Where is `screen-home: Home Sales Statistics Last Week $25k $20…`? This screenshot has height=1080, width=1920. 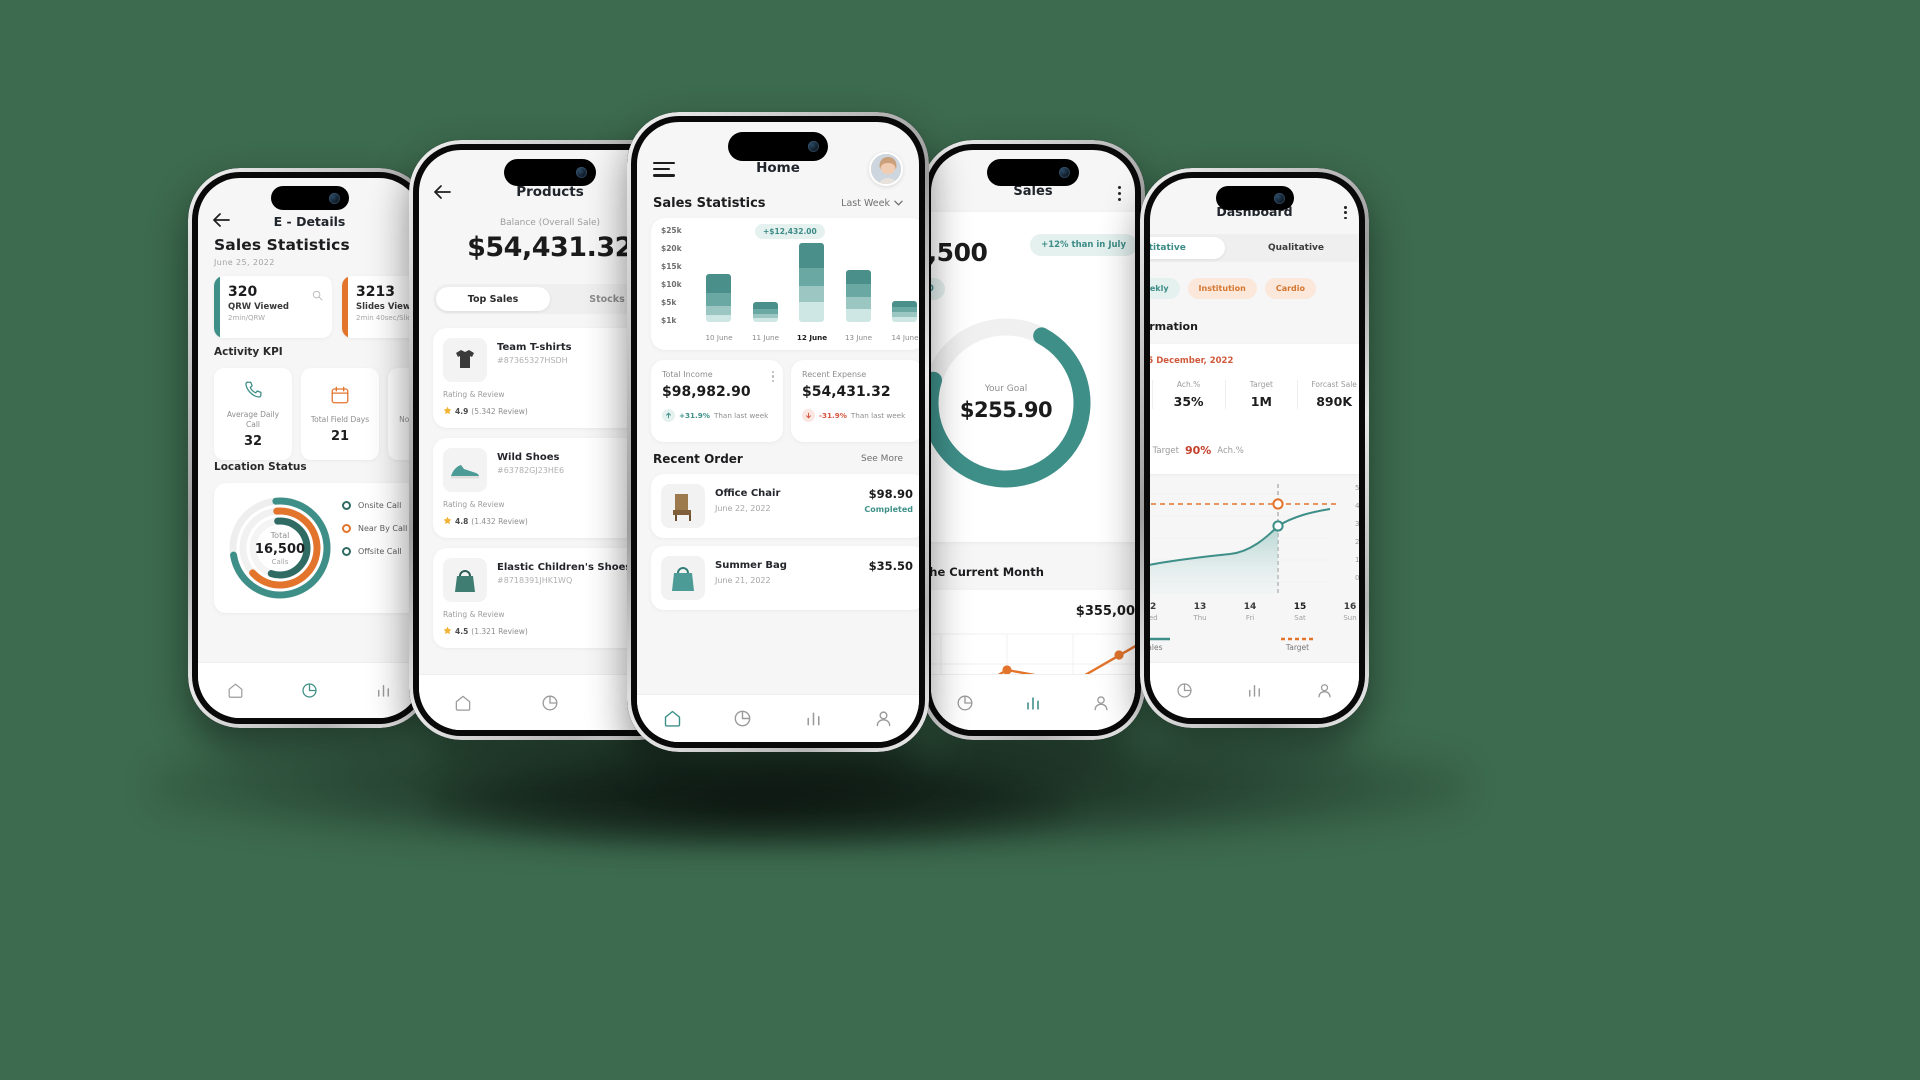 screen-home: Home Sales Statistics Last Week $25k $20… is located at coordinates (778, 432).